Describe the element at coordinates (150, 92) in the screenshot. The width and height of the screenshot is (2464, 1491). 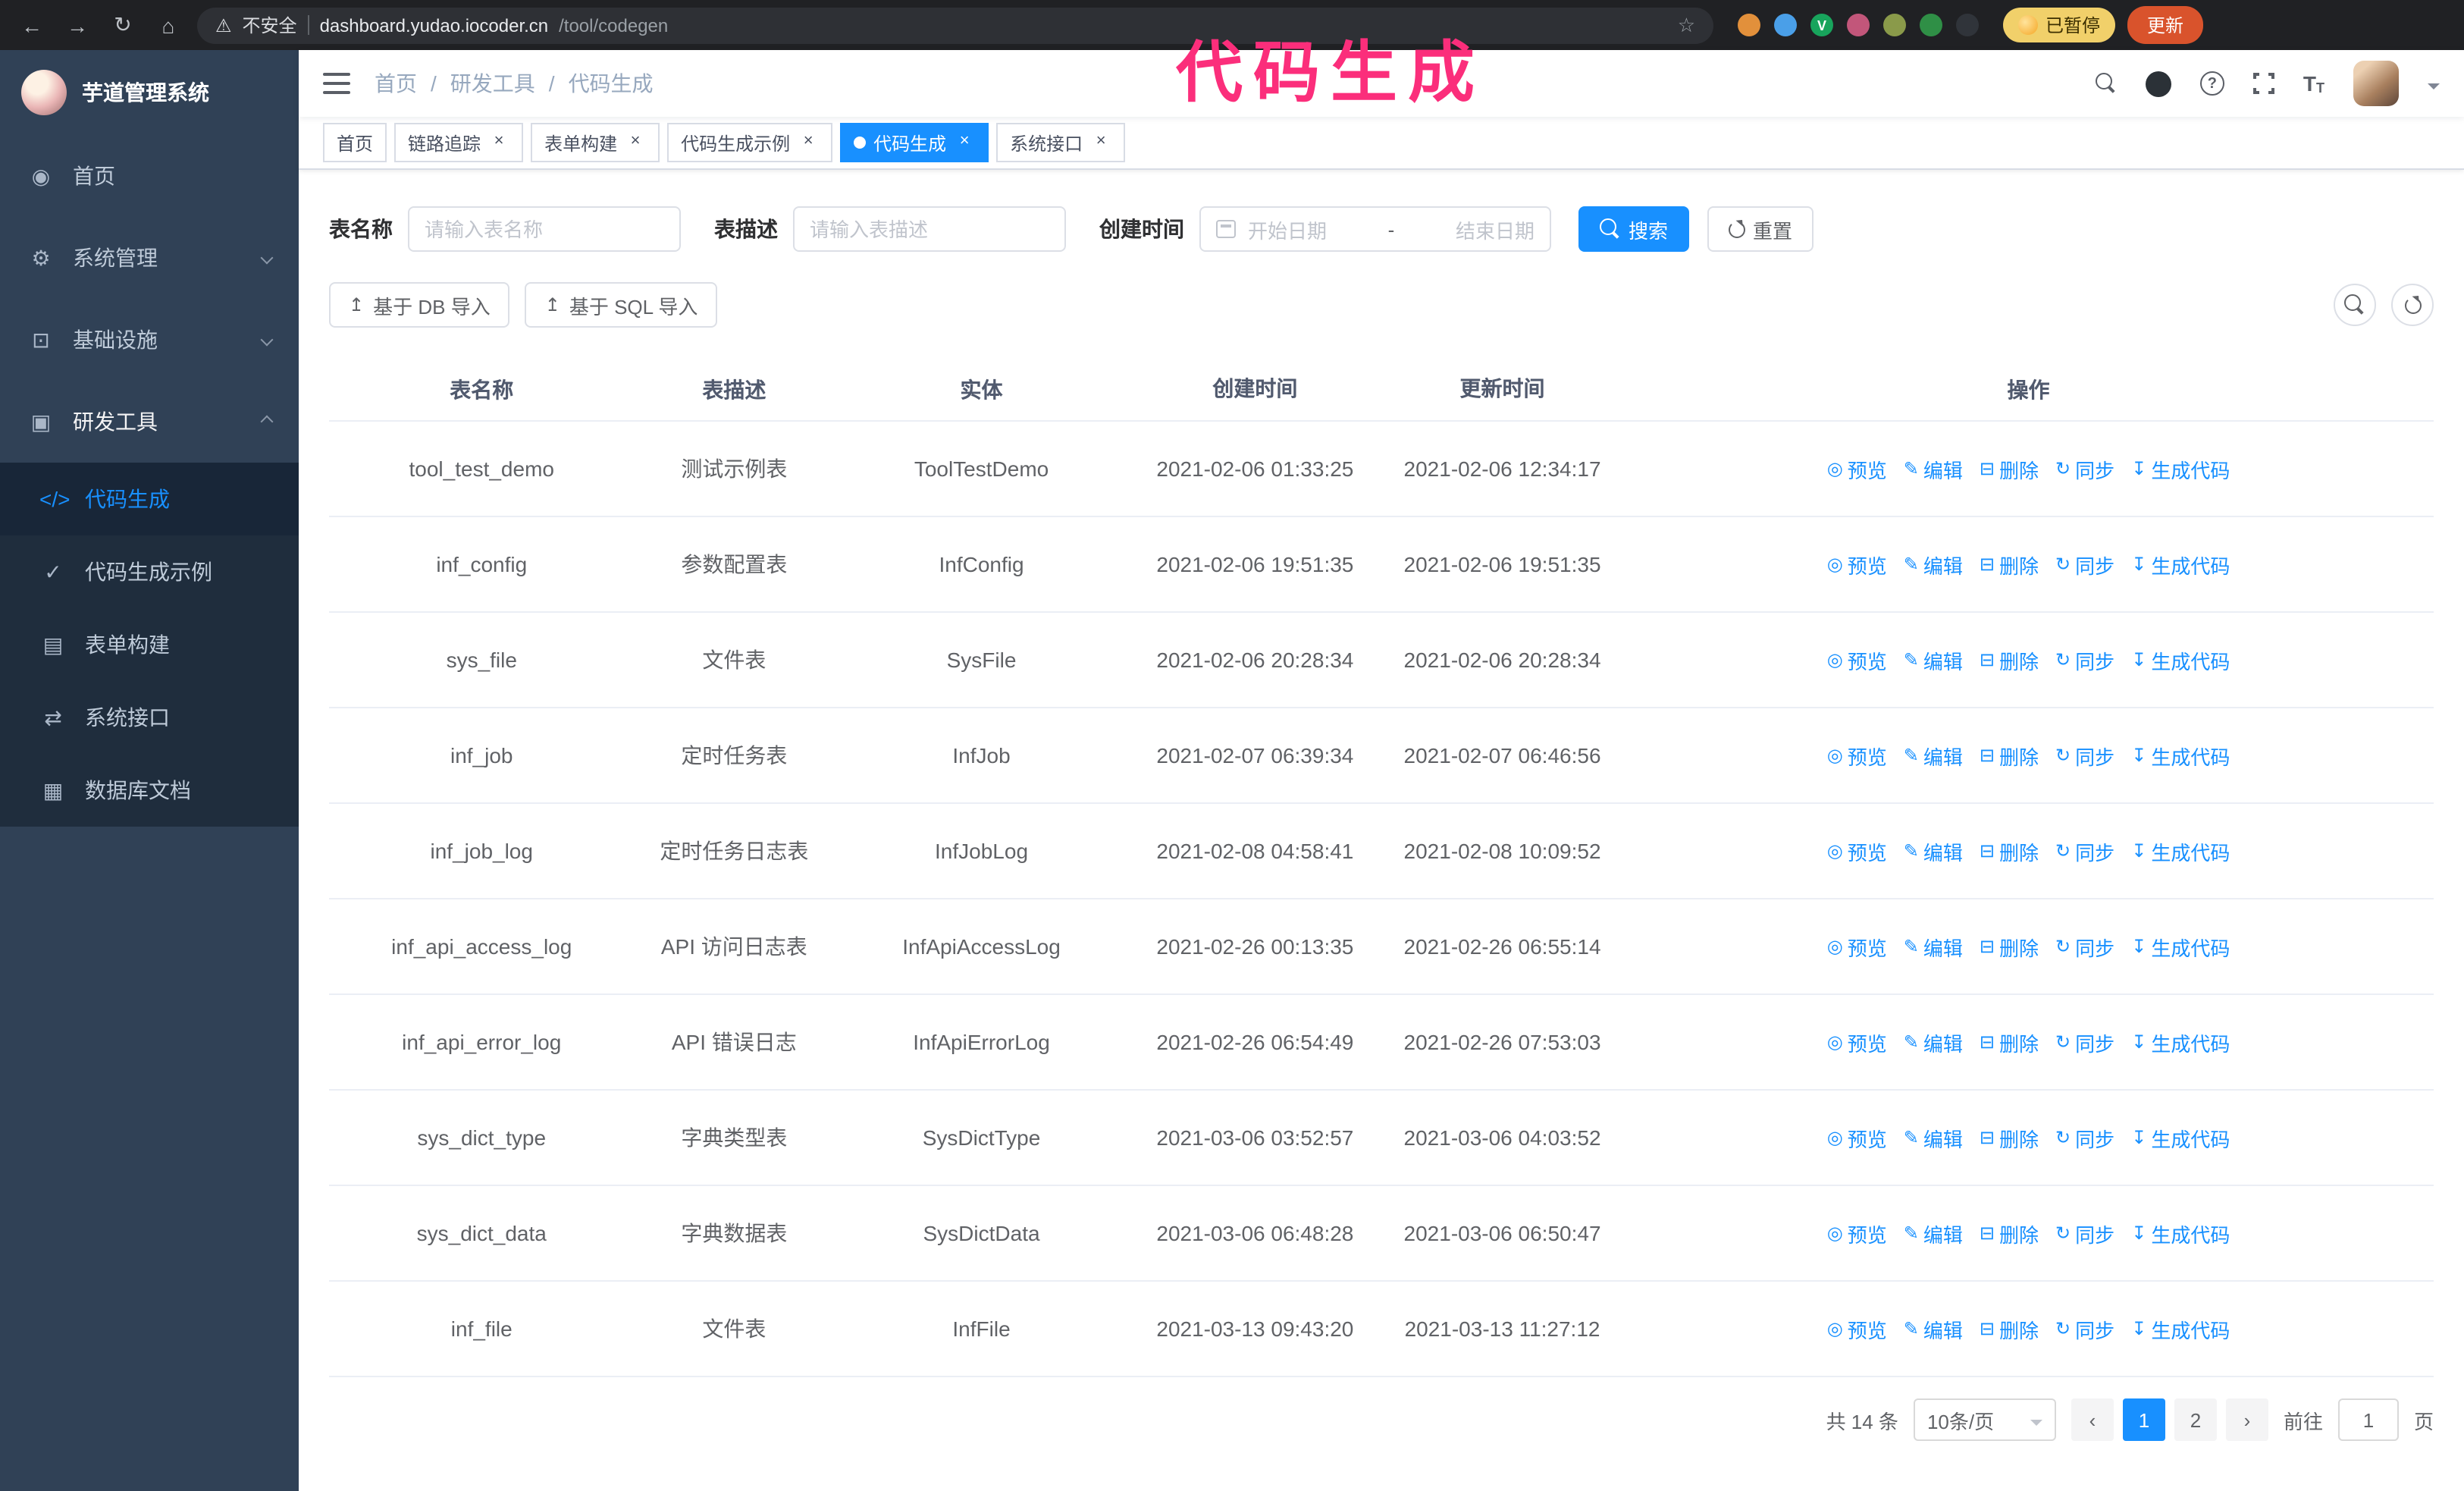
I see `app-logo: 芋道管理系统` at that location.